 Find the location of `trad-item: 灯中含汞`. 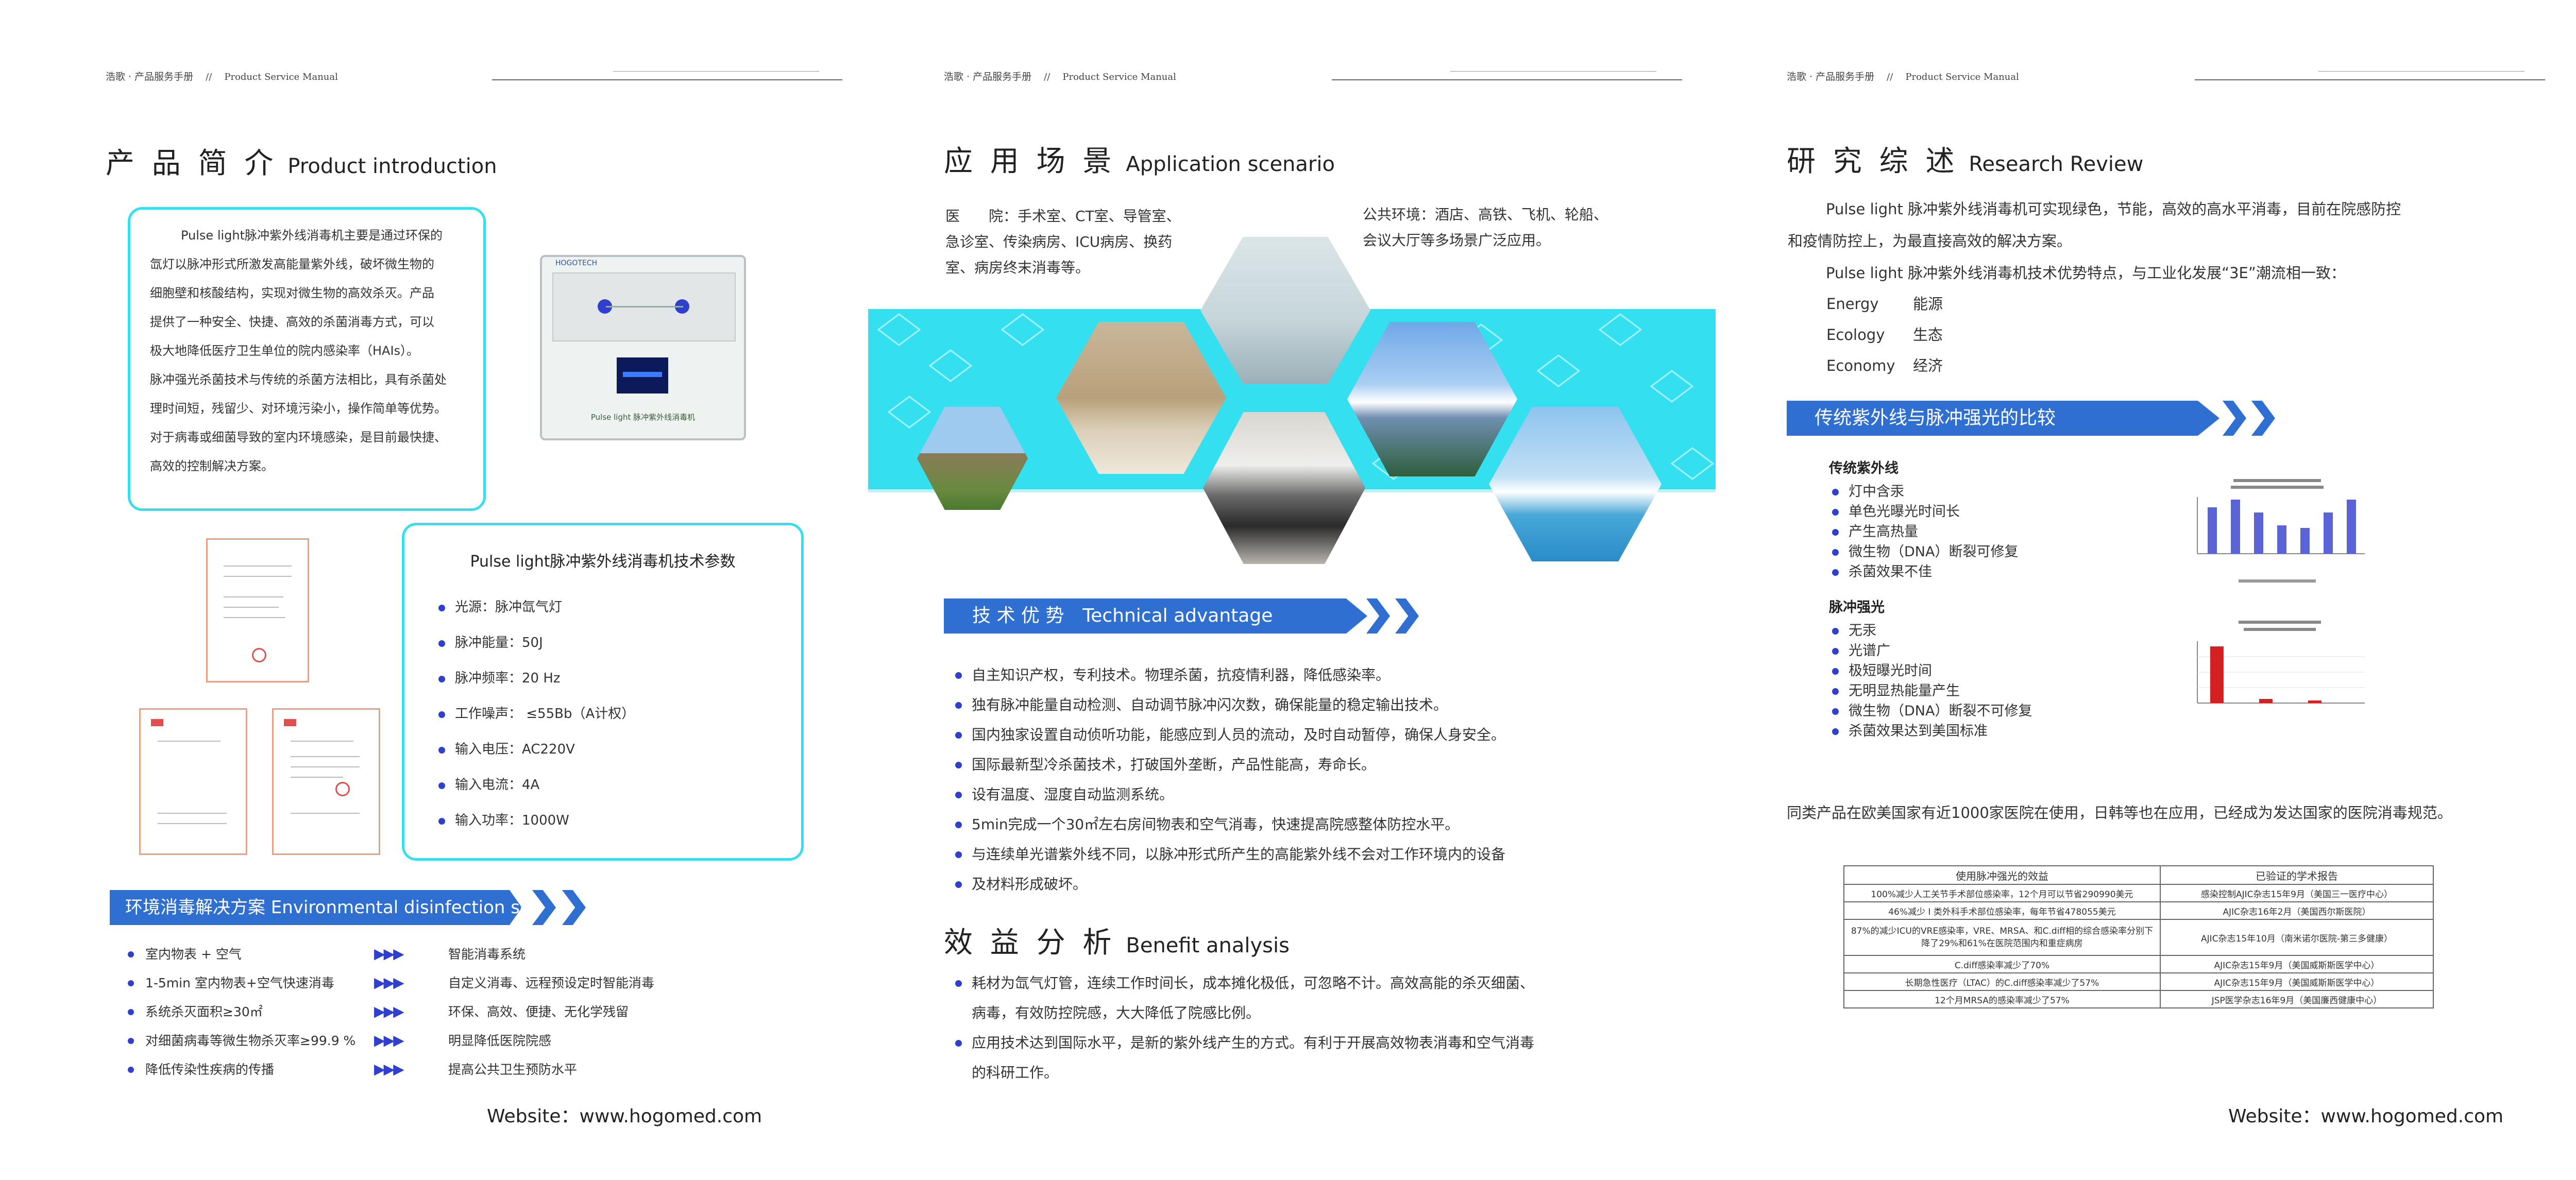

trad-item: 灯中含汞 is located at coordinates (2010, 492).